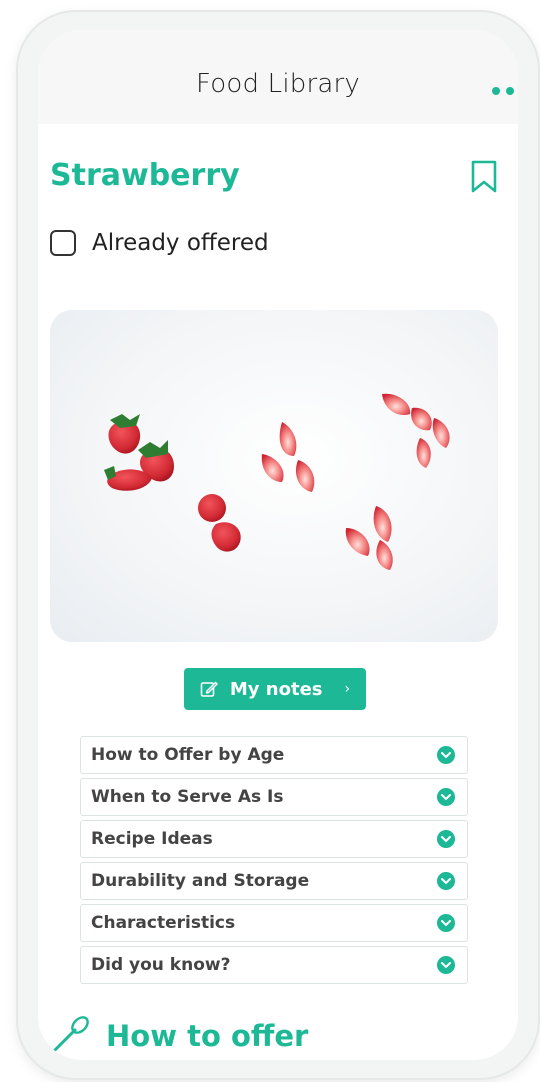  Describe the element at coordinates (278, 84) in the screenshot. I see `page-title: Food Library` at that location.